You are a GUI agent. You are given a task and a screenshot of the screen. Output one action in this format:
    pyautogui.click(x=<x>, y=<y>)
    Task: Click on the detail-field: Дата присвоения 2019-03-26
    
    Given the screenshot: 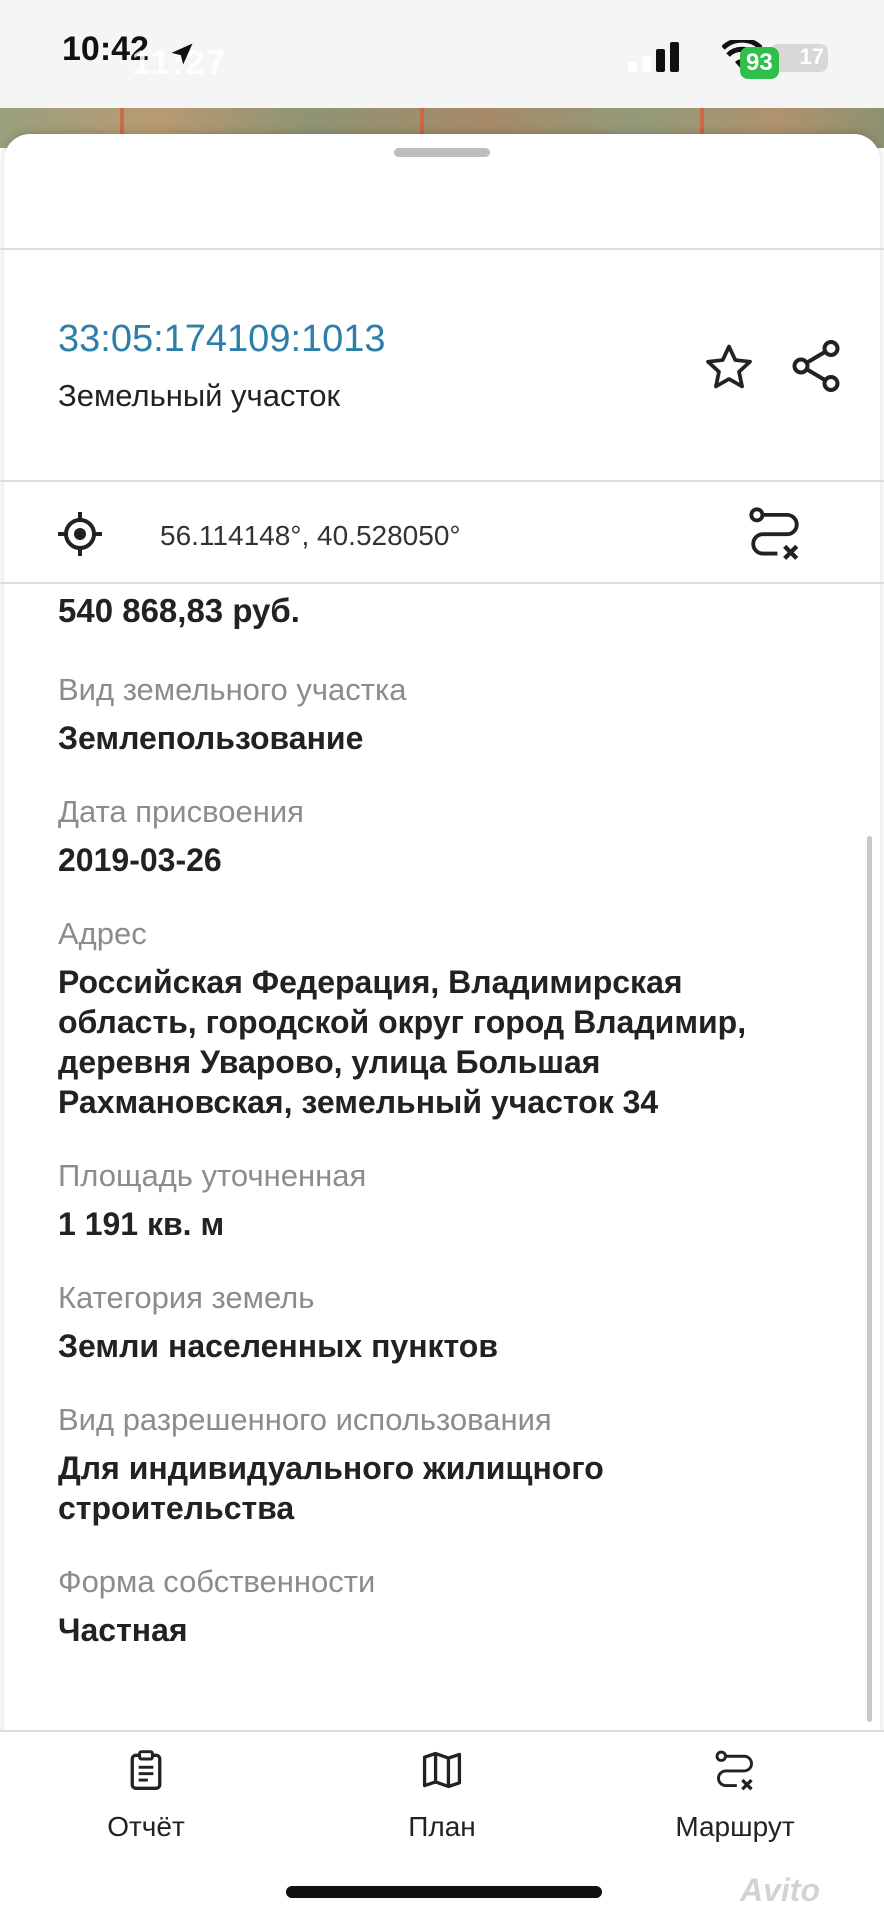 What is the action you would take?
    pyautogui.click(x=441, y=836)
    